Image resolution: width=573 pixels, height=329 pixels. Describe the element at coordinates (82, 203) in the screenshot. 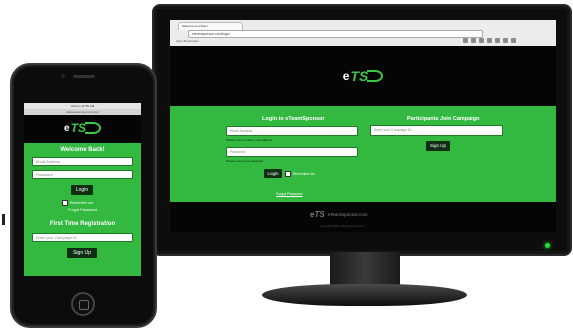

I see `phone-remember-label: Remember me` at that location.